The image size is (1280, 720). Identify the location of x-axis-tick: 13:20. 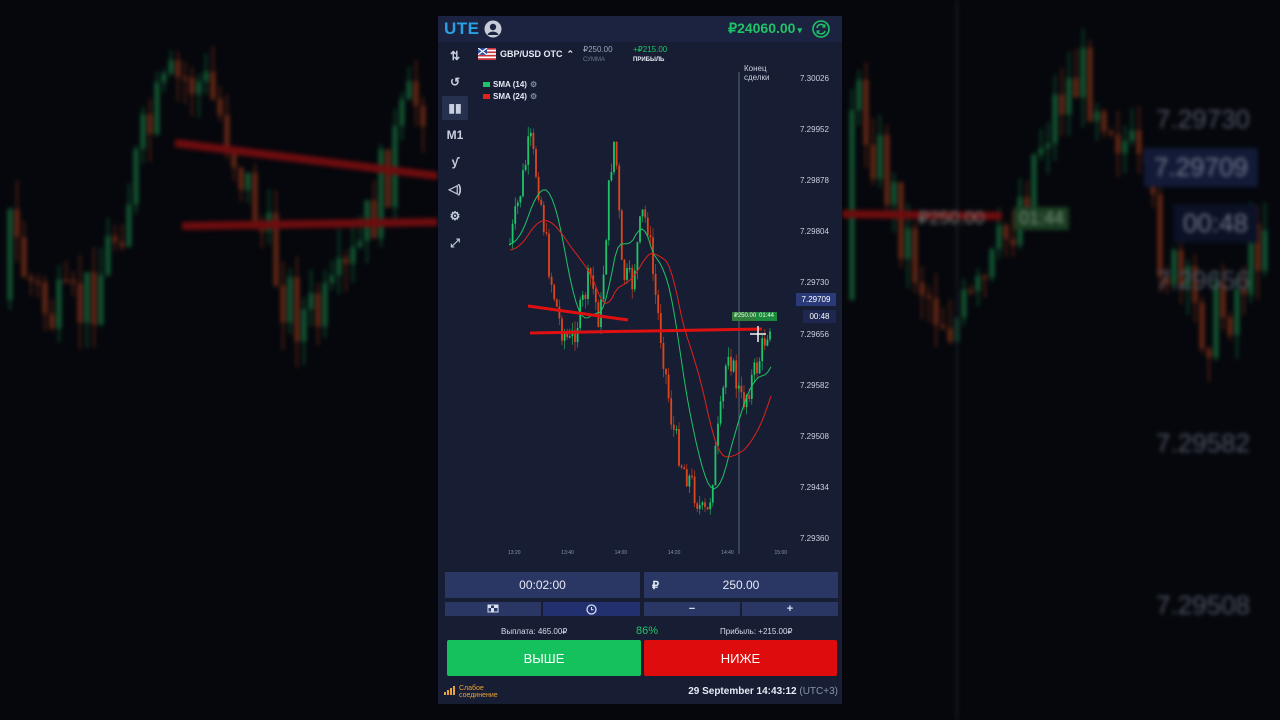
(514, 553).